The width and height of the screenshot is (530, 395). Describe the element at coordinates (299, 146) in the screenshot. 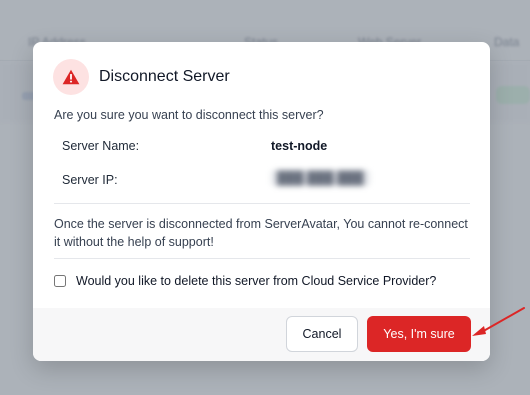

I see `server-name-value: test-node` at that location.